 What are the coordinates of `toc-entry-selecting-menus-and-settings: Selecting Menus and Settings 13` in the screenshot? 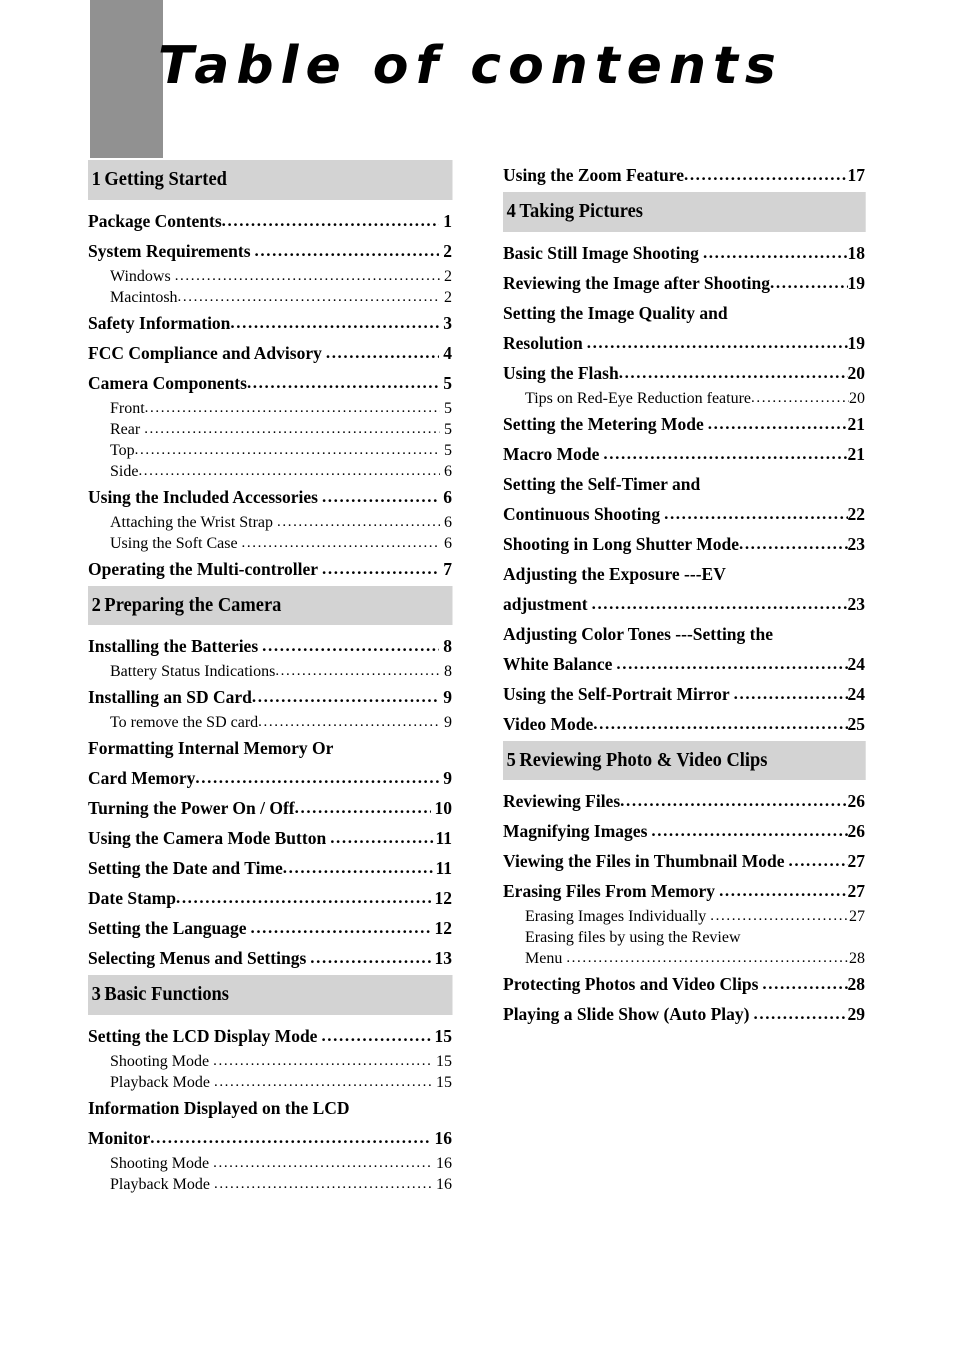 It's located at (270, 958).